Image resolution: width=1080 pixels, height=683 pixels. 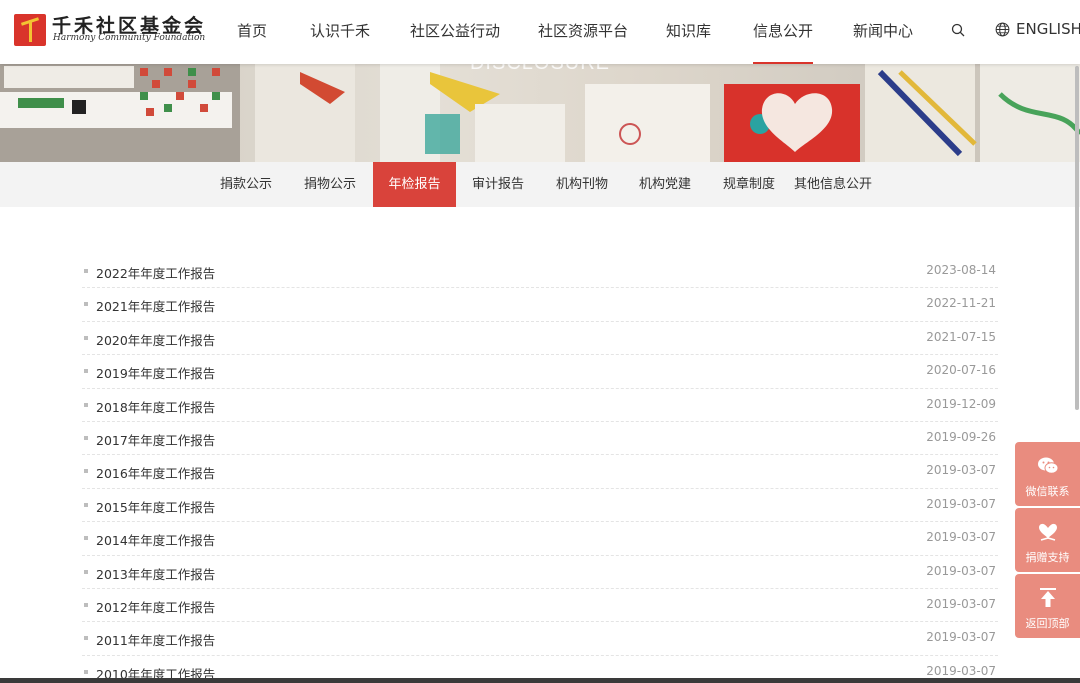 What do you see at coordinates (1047, 491) in the screenshot?
I see `wechat-contact-label: 微信联系` at bounding box center [1047, 491].